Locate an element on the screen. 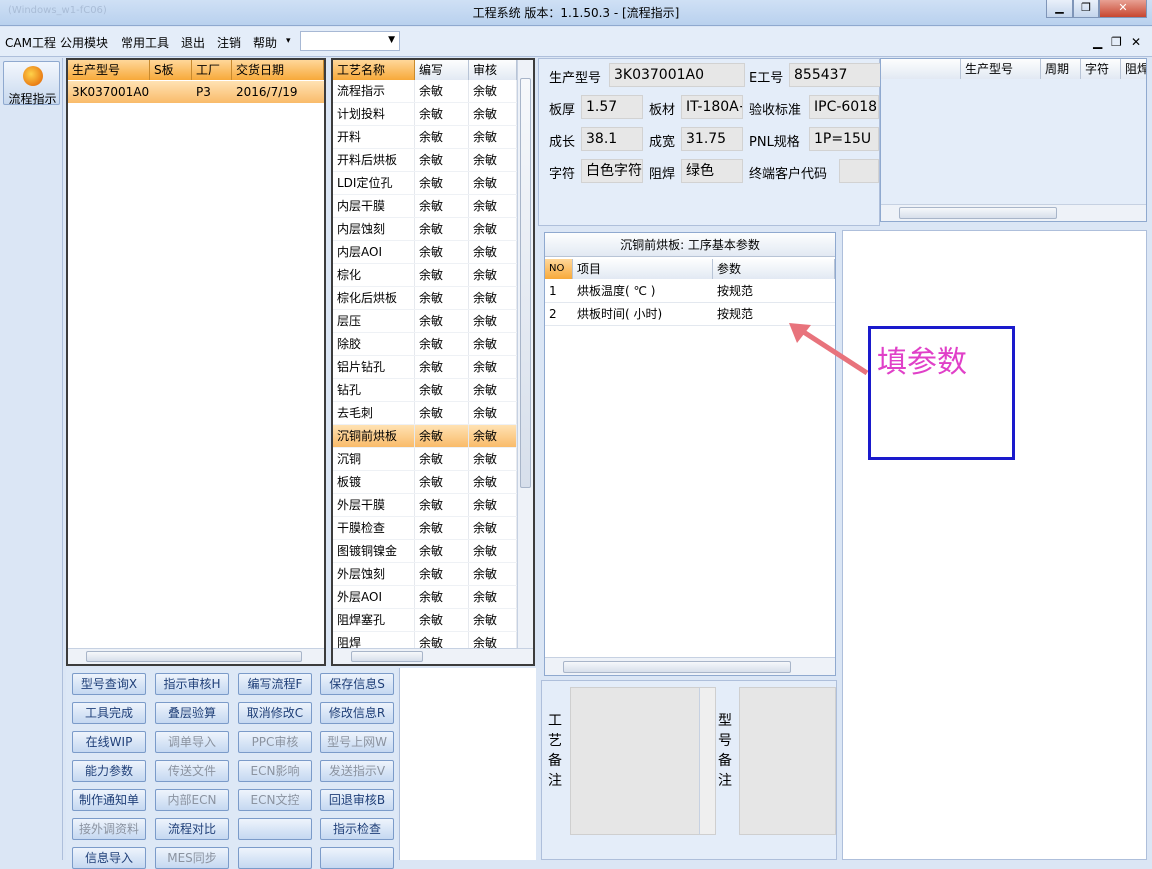 This screenshot has width=1152, height=869. table-row: 外层AOI 余敏 余敏 is located at coordinates (425, 597).